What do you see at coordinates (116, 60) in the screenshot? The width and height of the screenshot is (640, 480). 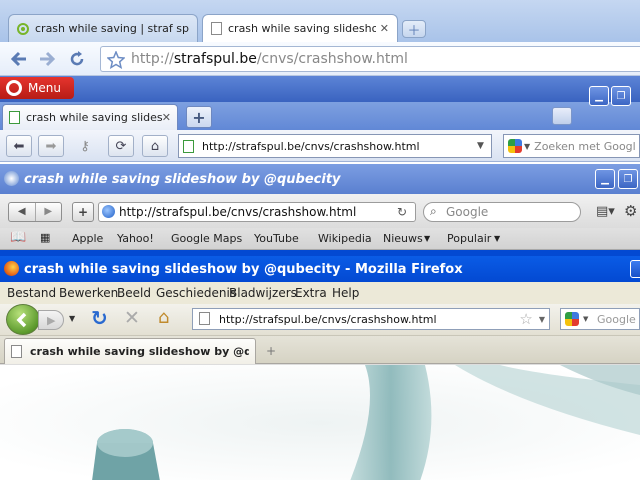 I see `star-icon` at bounding box center [116, 60].